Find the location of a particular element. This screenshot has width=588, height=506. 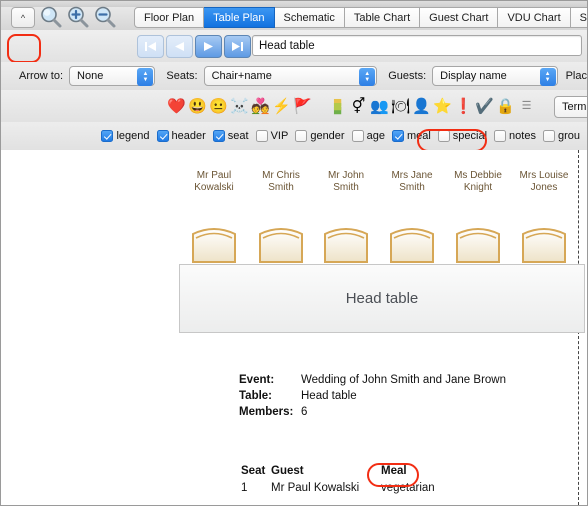

meal-icon: 🍽 is located at coordinates (400, 106).